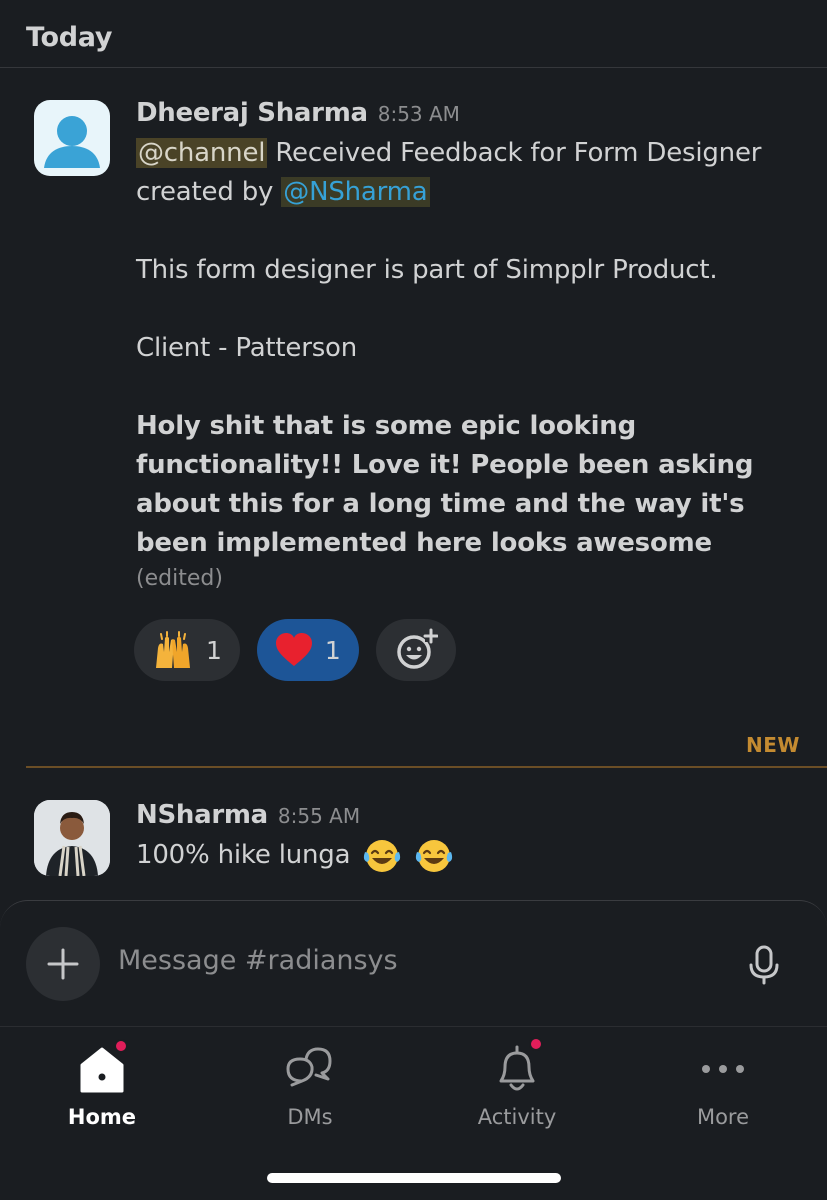  What do you see at coordinates (723, 1069) in the screenshot?
I see `more-icon` at bounding box center [723, 1069].